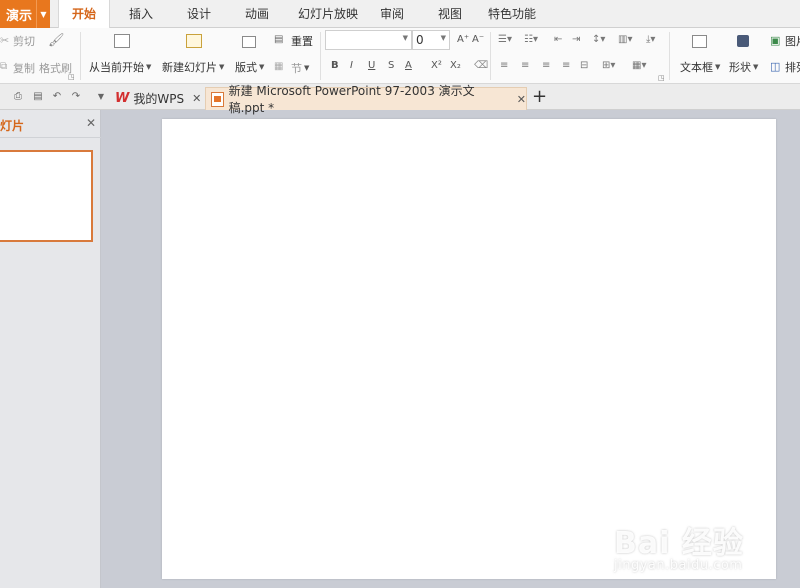  What do you see at coordinates (335, 65) in the screenshot?
I see `bold-button: B` at bounding box center [335, 65].